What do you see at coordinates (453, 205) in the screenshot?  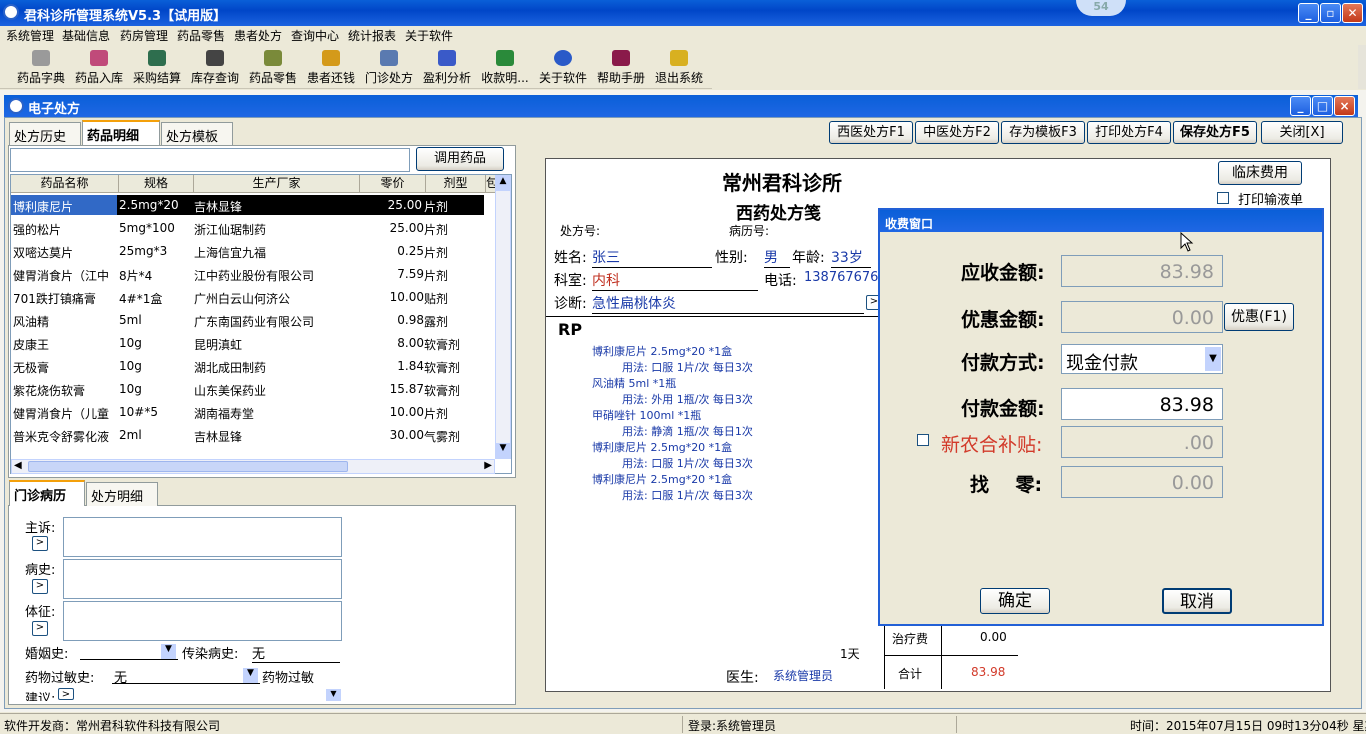 I see `table-cell: 片剂` at bounding box center [453, 205].